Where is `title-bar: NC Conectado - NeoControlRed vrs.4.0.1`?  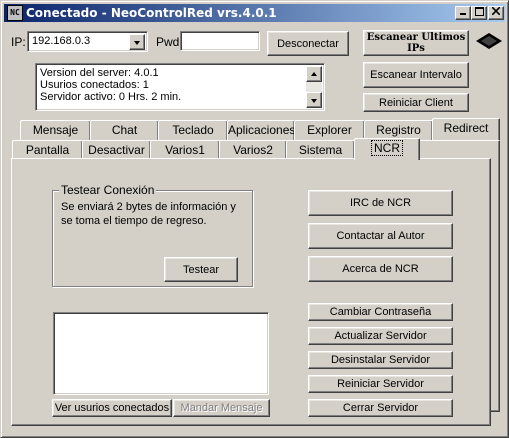
title-bar: NC Conectado - NeoControlRed vrs.4.0.1 is located at coordinates (254, 13).